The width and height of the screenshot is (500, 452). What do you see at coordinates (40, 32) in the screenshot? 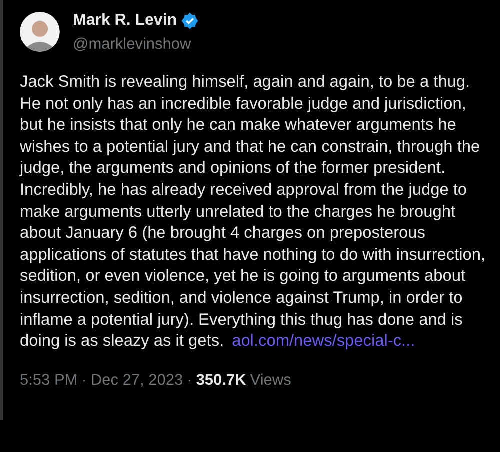
I see `avatar` at bounding box center [40, 32].